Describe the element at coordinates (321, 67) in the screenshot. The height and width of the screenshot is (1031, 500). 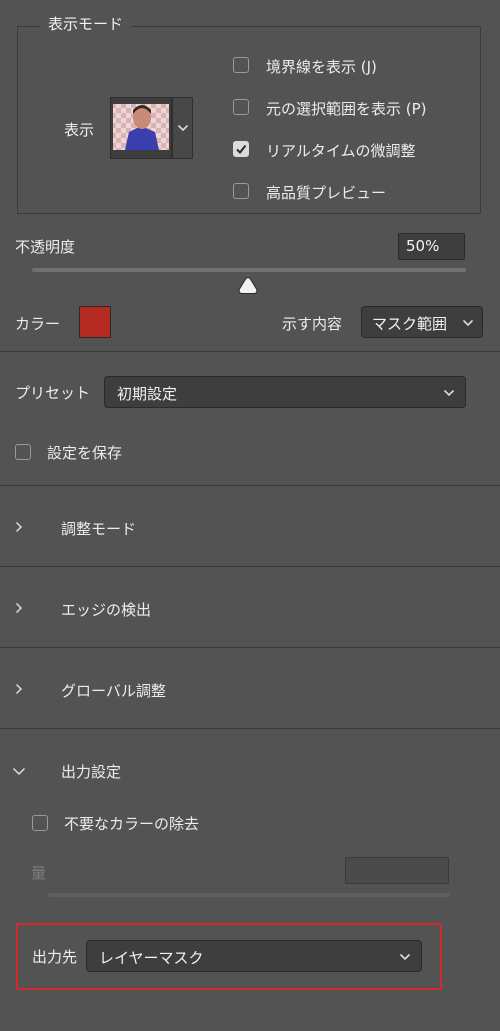
I see `show-edge-label: 境界線を表示 (J)` at that location.